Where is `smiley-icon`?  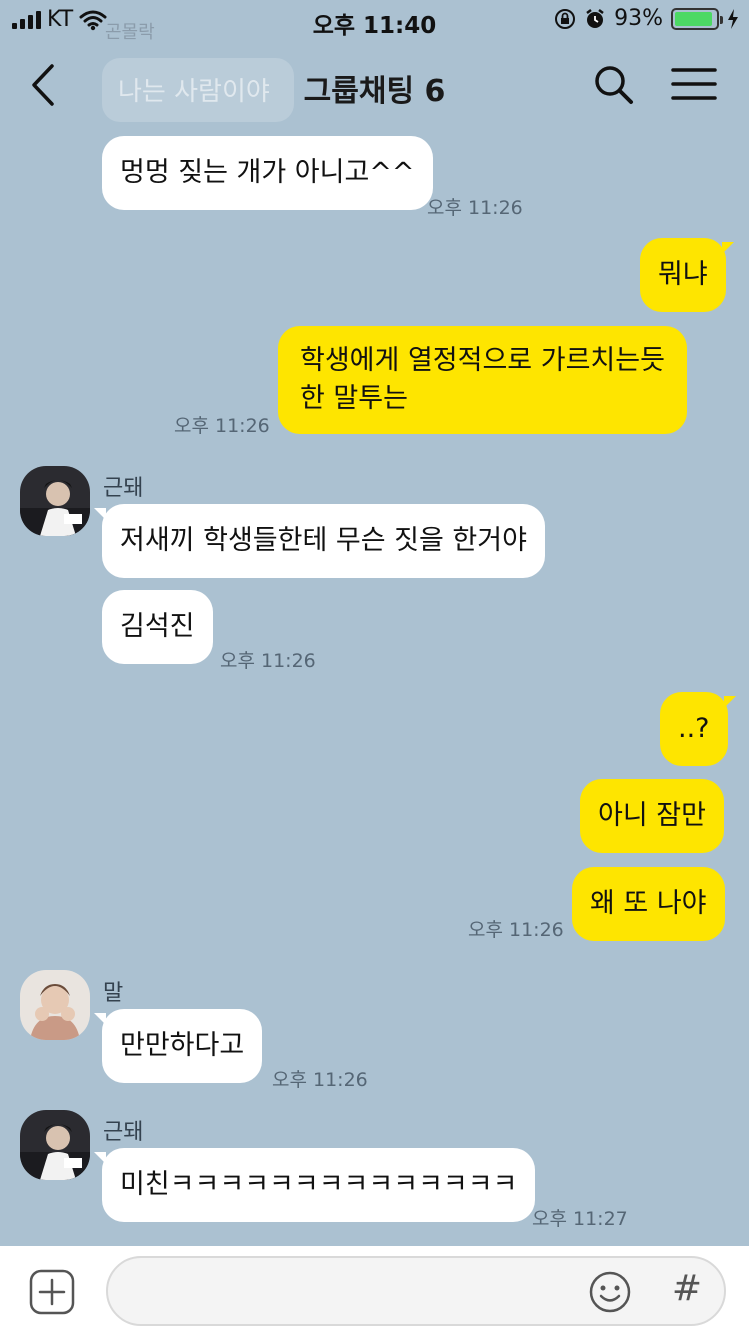
smiley-icon is located at coordinates (610, 1292).